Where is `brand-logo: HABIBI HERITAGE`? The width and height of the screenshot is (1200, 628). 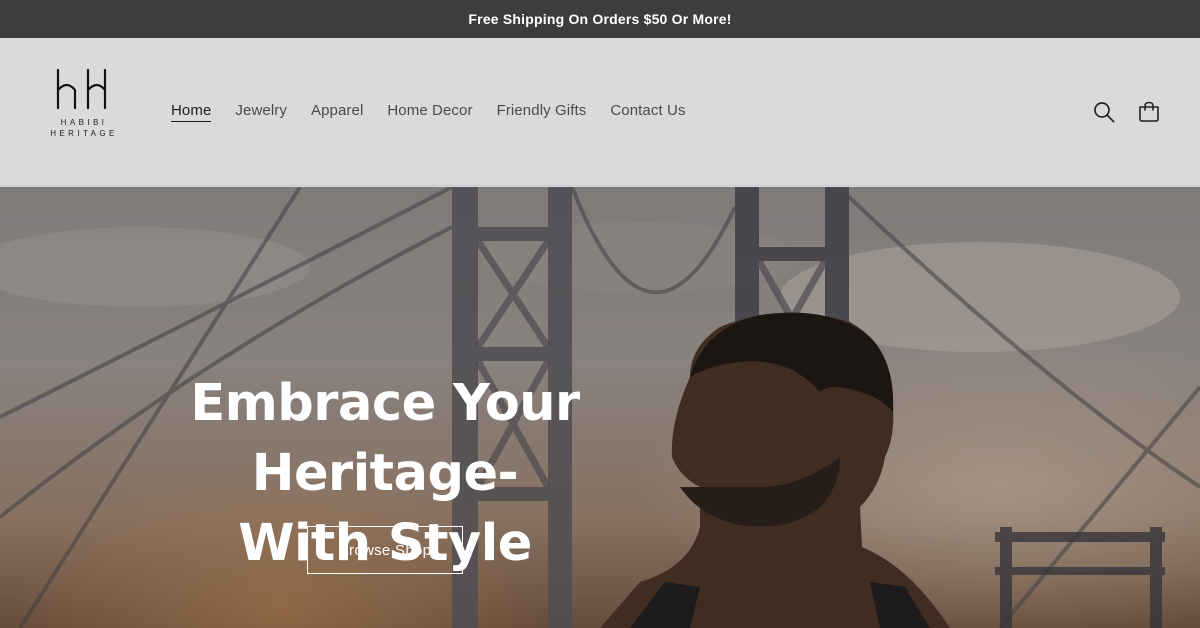 brand-logo: HABIBI HERITAGE is located at coordinates (84, 105).